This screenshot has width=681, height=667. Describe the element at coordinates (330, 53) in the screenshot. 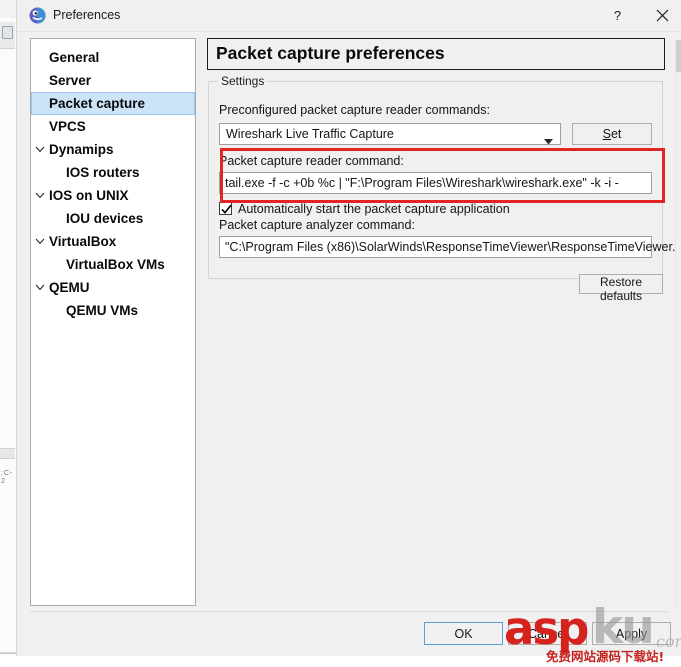

I see `page-title: Packet capture preferences` at that location.